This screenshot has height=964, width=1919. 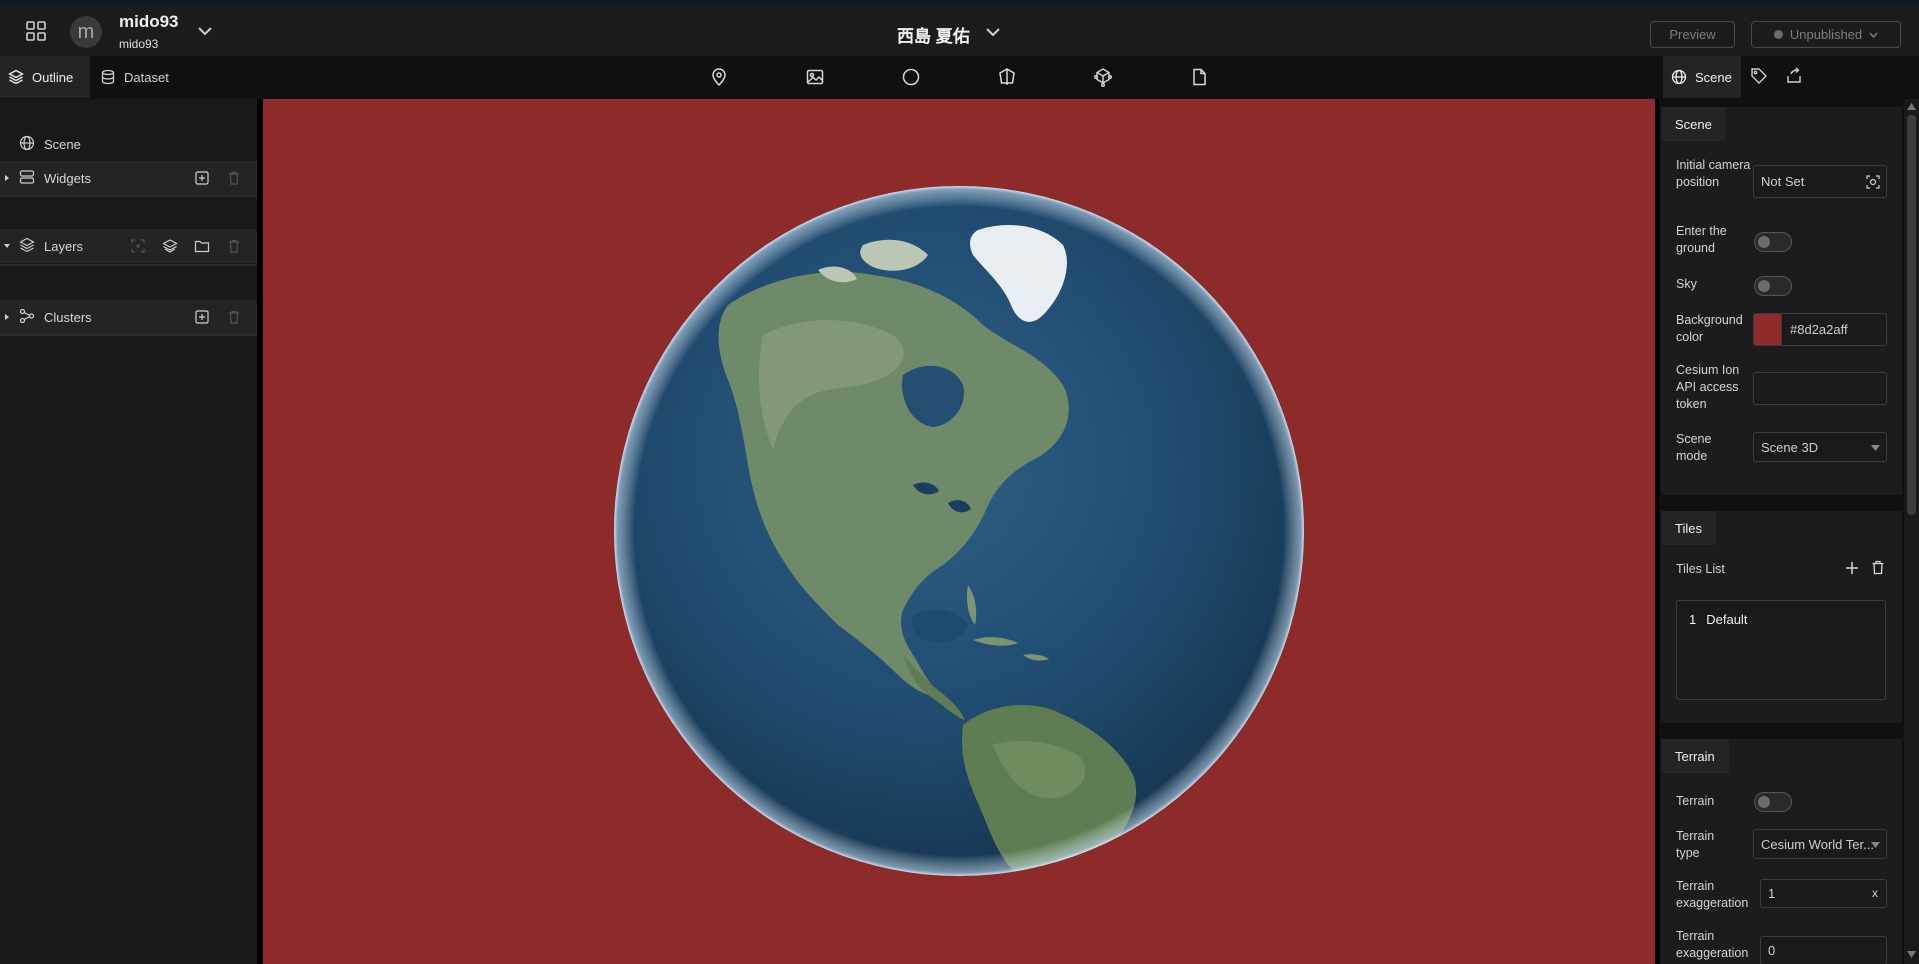 I want to click on sky-toggle, so click(x=1773, y=286).